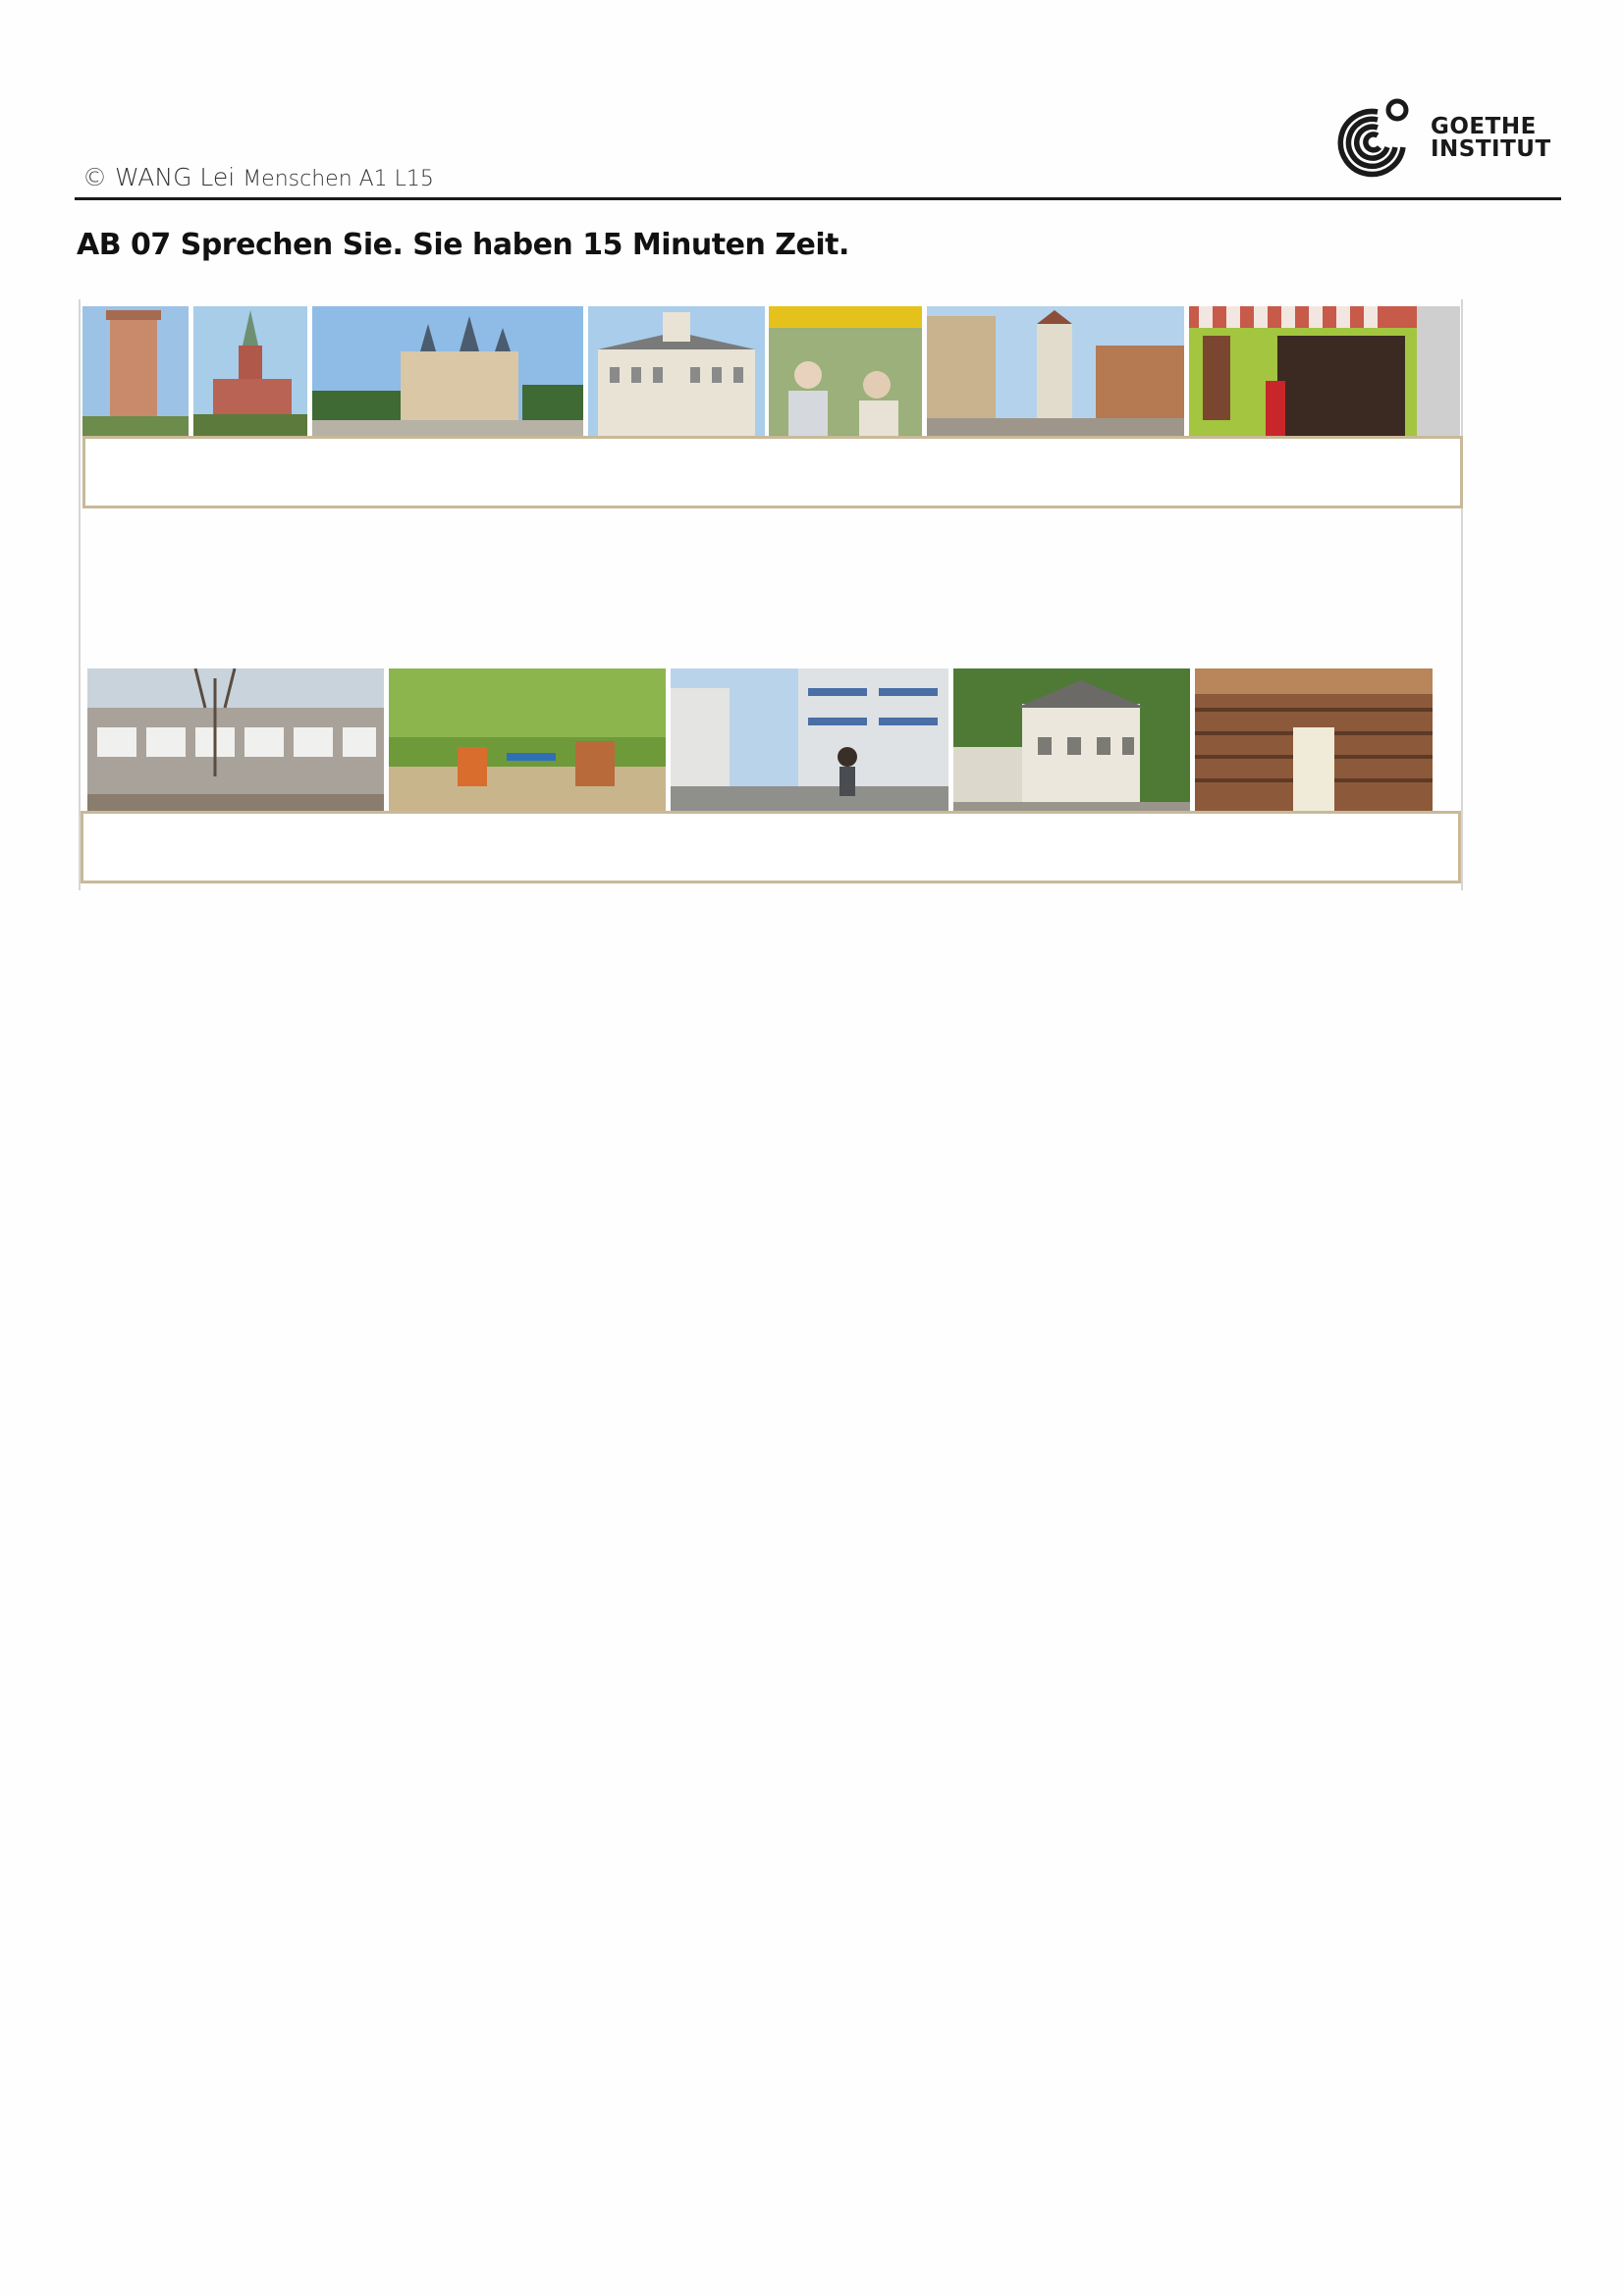 Image resolution: width=1624 pixels, height=2296 pixels. Describe the element at coordinates (1314, 739) in the screenshot. I see `library-photo` at that location.